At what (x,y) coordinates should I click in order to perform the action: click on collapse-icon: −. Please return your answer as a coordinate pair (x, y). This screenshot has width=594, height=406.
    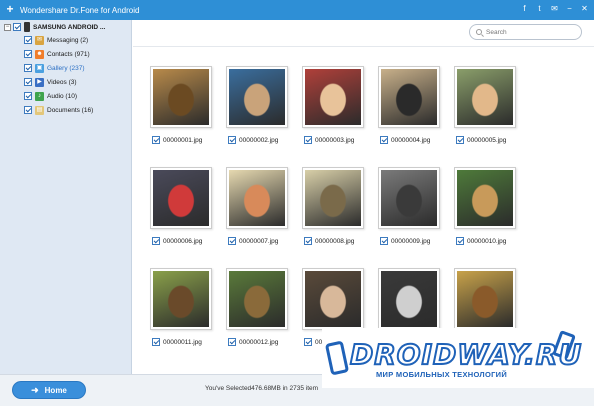
    Looking at the image, I should click on (7, 27).